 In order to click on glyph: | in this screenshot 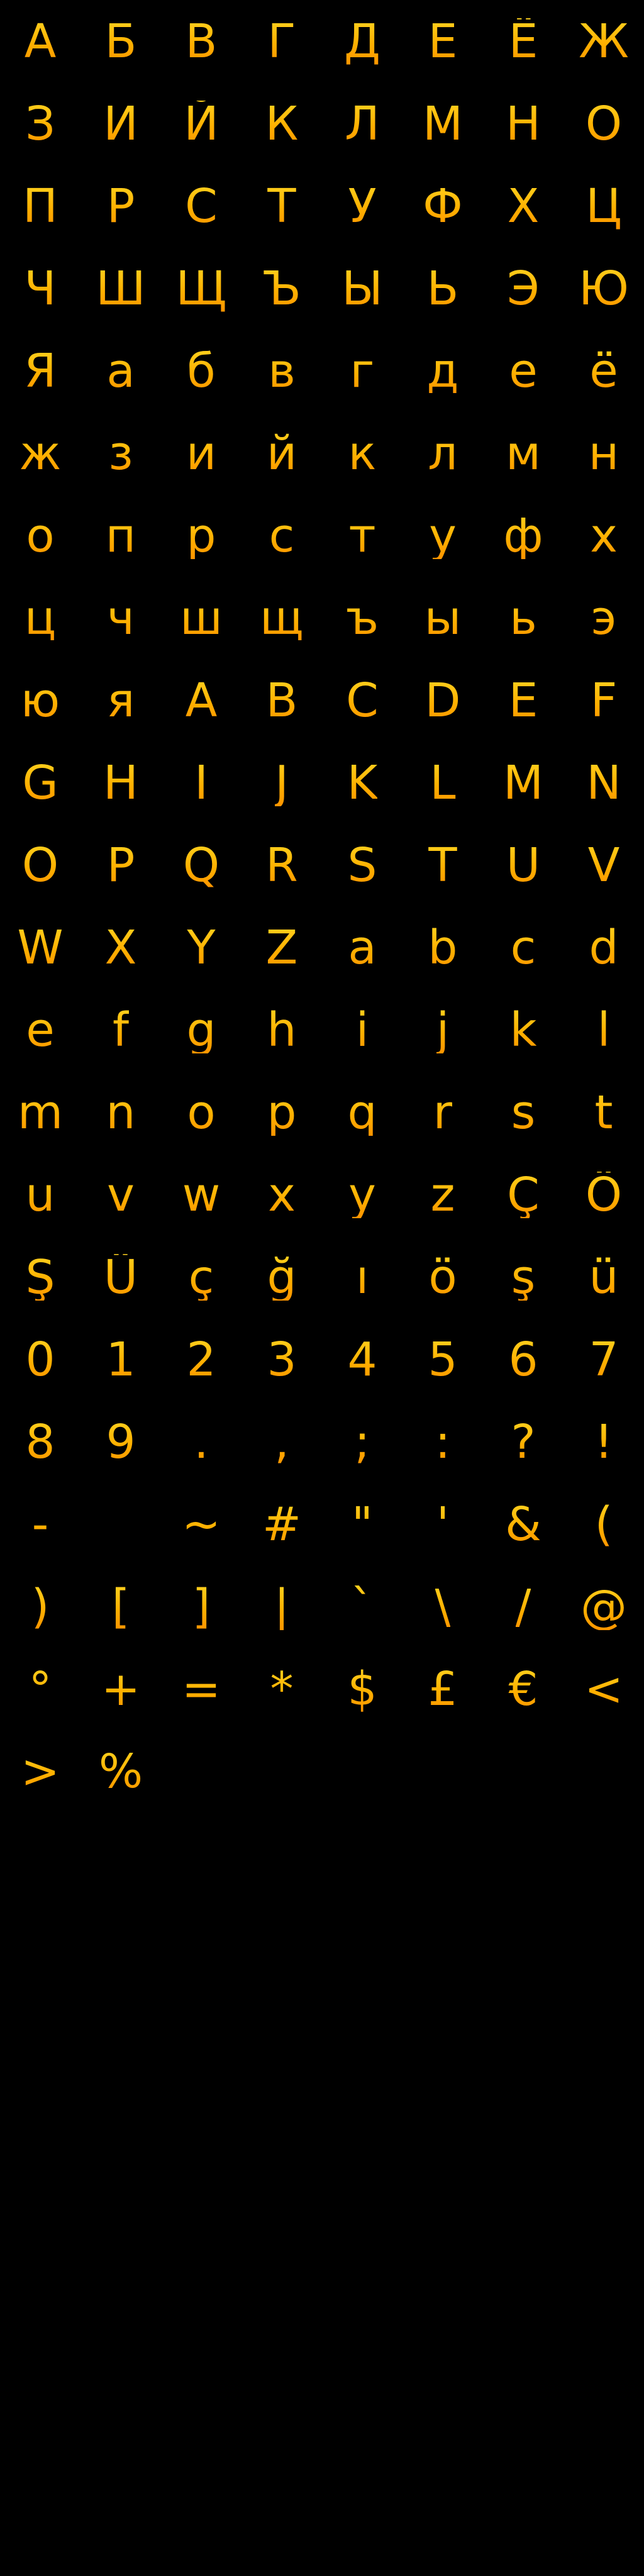, I will do `click(282, 1606)`.